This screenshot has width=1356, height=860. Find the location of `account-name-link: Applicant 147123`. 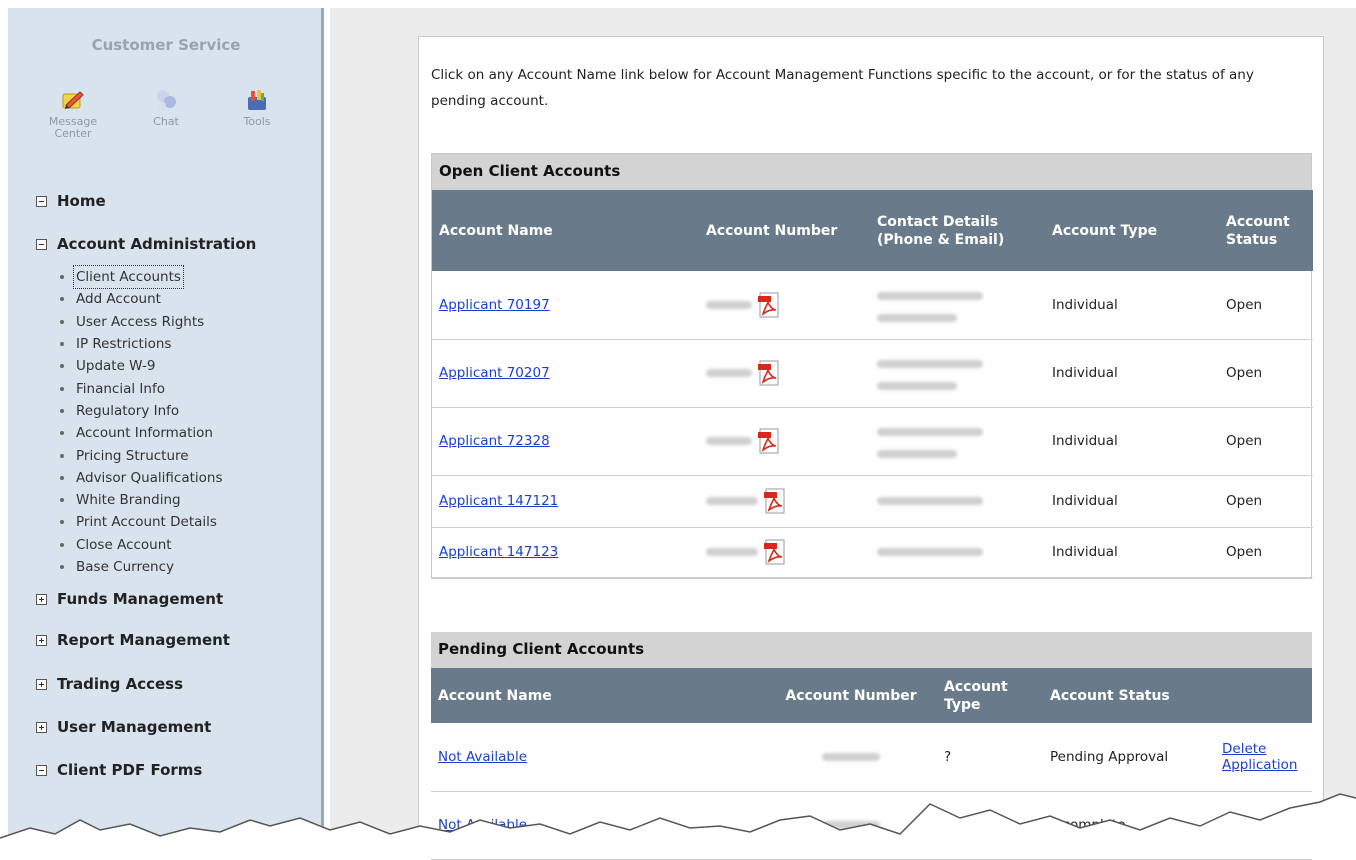

account-name-link: Applicant 147123 is located at coordinates (498, 552).